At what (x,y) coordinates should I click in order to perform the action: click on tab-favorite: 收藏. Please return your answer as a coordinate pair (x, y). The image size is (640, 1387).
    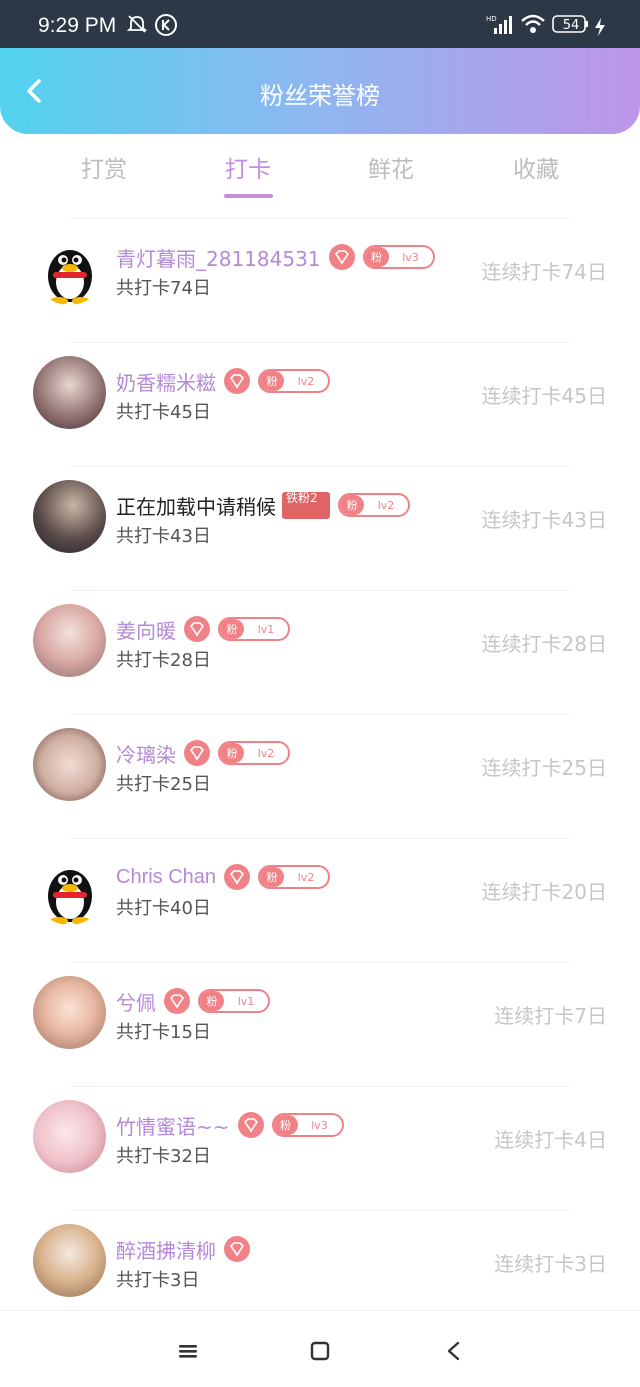
    Looking at the image, I should click on (536, 167).